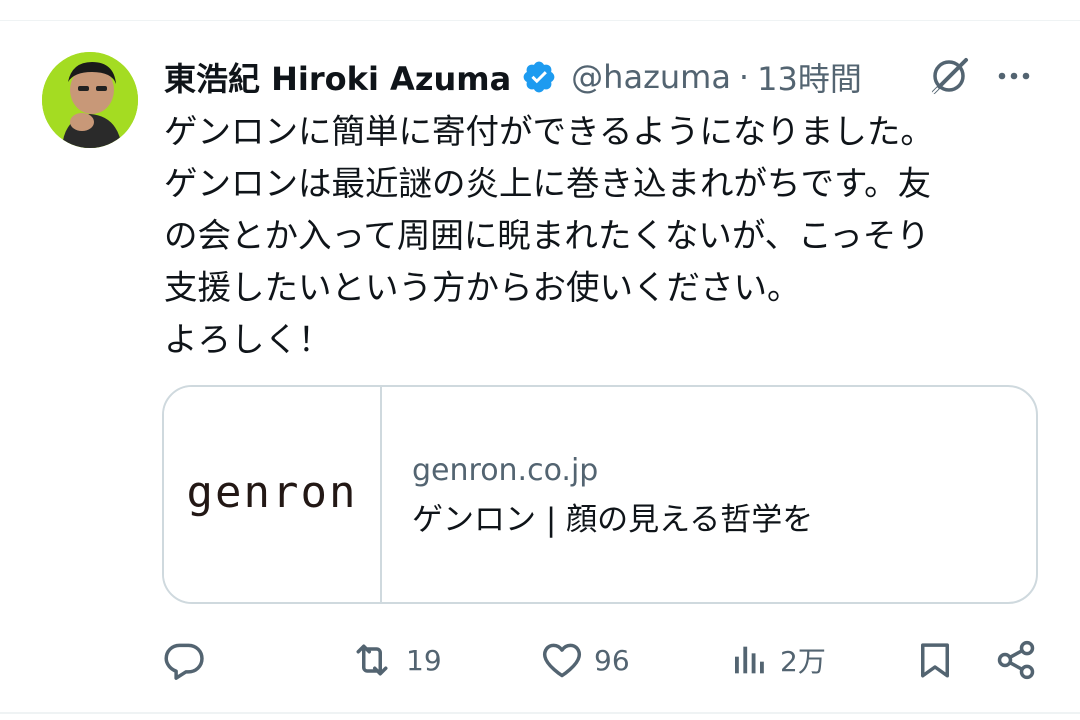 This screenshot has width=1080, height=720. What do you see at coordinates (549, 131) in the screenshot?
I see `tweet-text-line: ゲンロンに簡単に寄付ができるようになりました。` at bounding box center [549, 131].